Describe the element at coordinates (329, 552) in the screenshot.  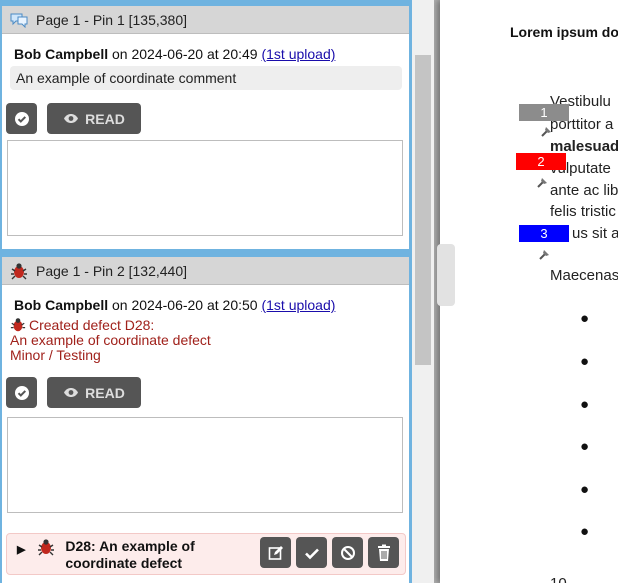
I see `defect-tools` at that location.